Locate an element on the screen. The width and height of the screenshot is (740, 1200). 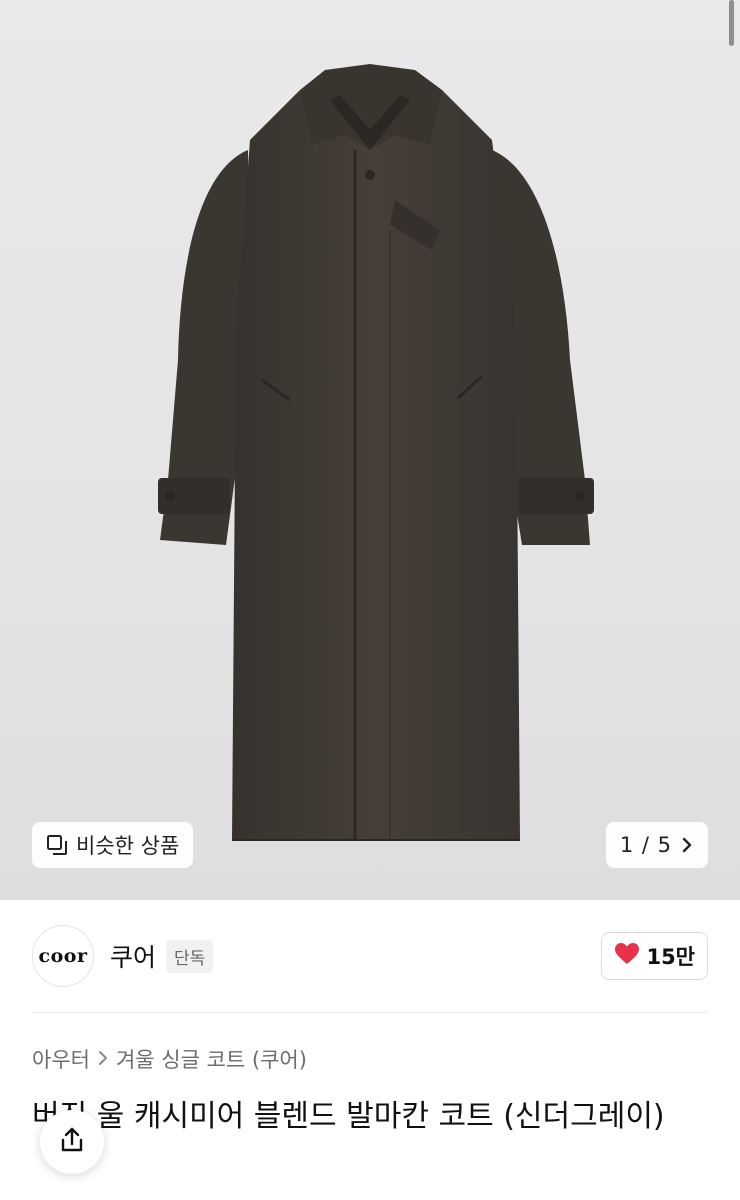
product-title: 버진 울 캐시미어 블렌드 발마칸 코트 (신더그레이) is located at coordinates (348, 1116).